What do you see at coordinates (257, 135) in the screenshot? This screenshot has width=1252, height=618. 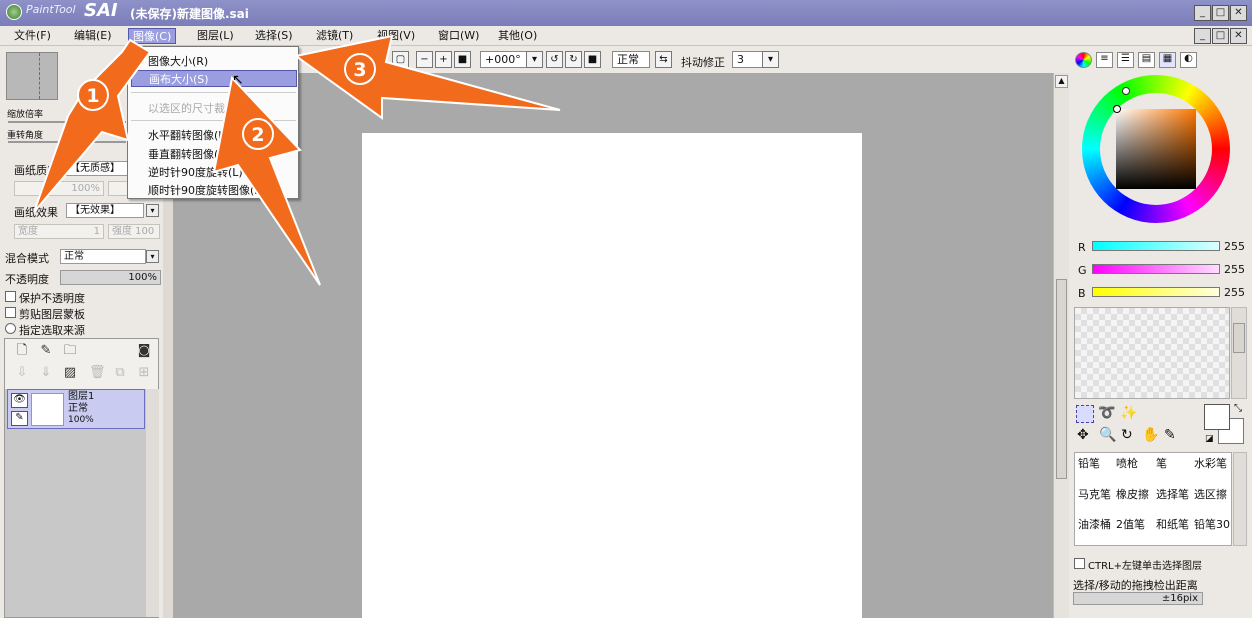 I see `step-2-number: 2` at bounding box center [257, 135].